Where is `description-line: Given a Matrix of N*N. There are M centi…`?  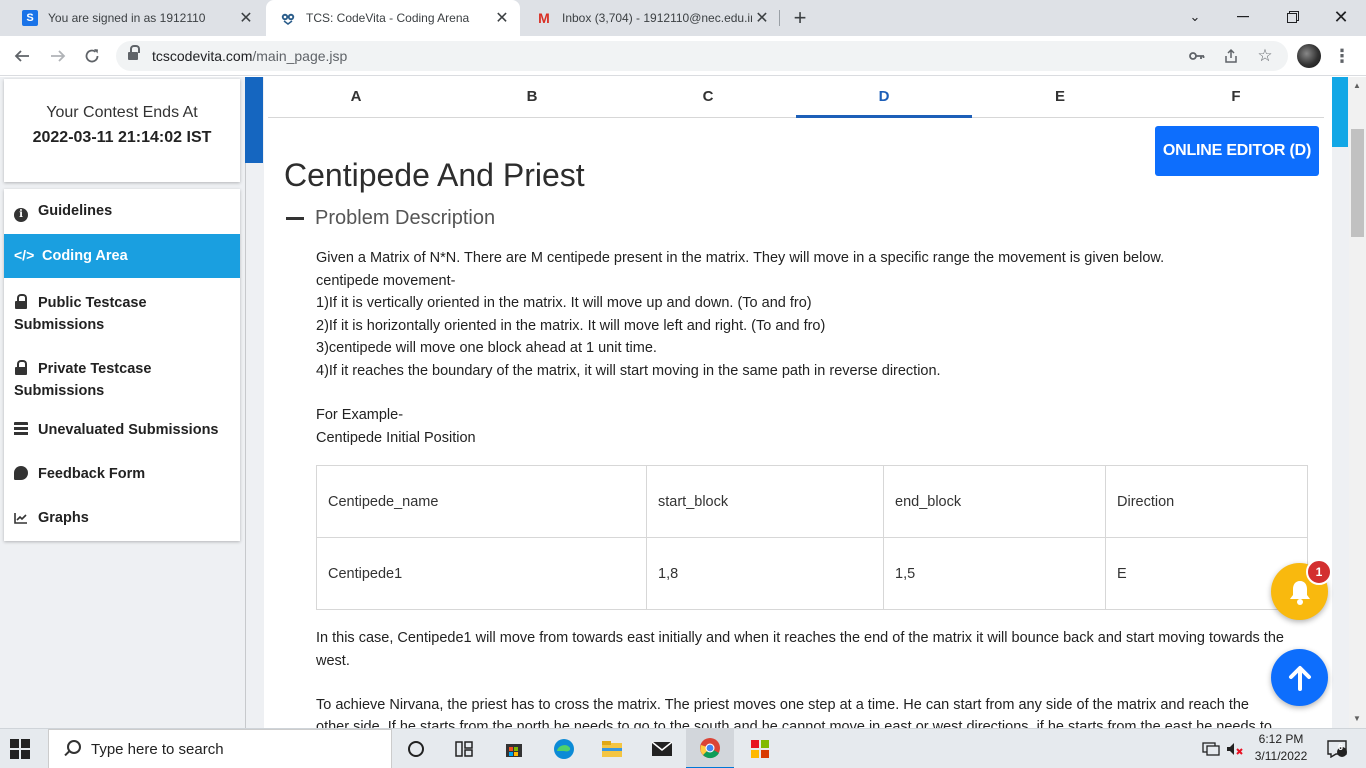
description-line: Given a Matrix of N*N. There are M centi… is located at coordinates (740, 258).